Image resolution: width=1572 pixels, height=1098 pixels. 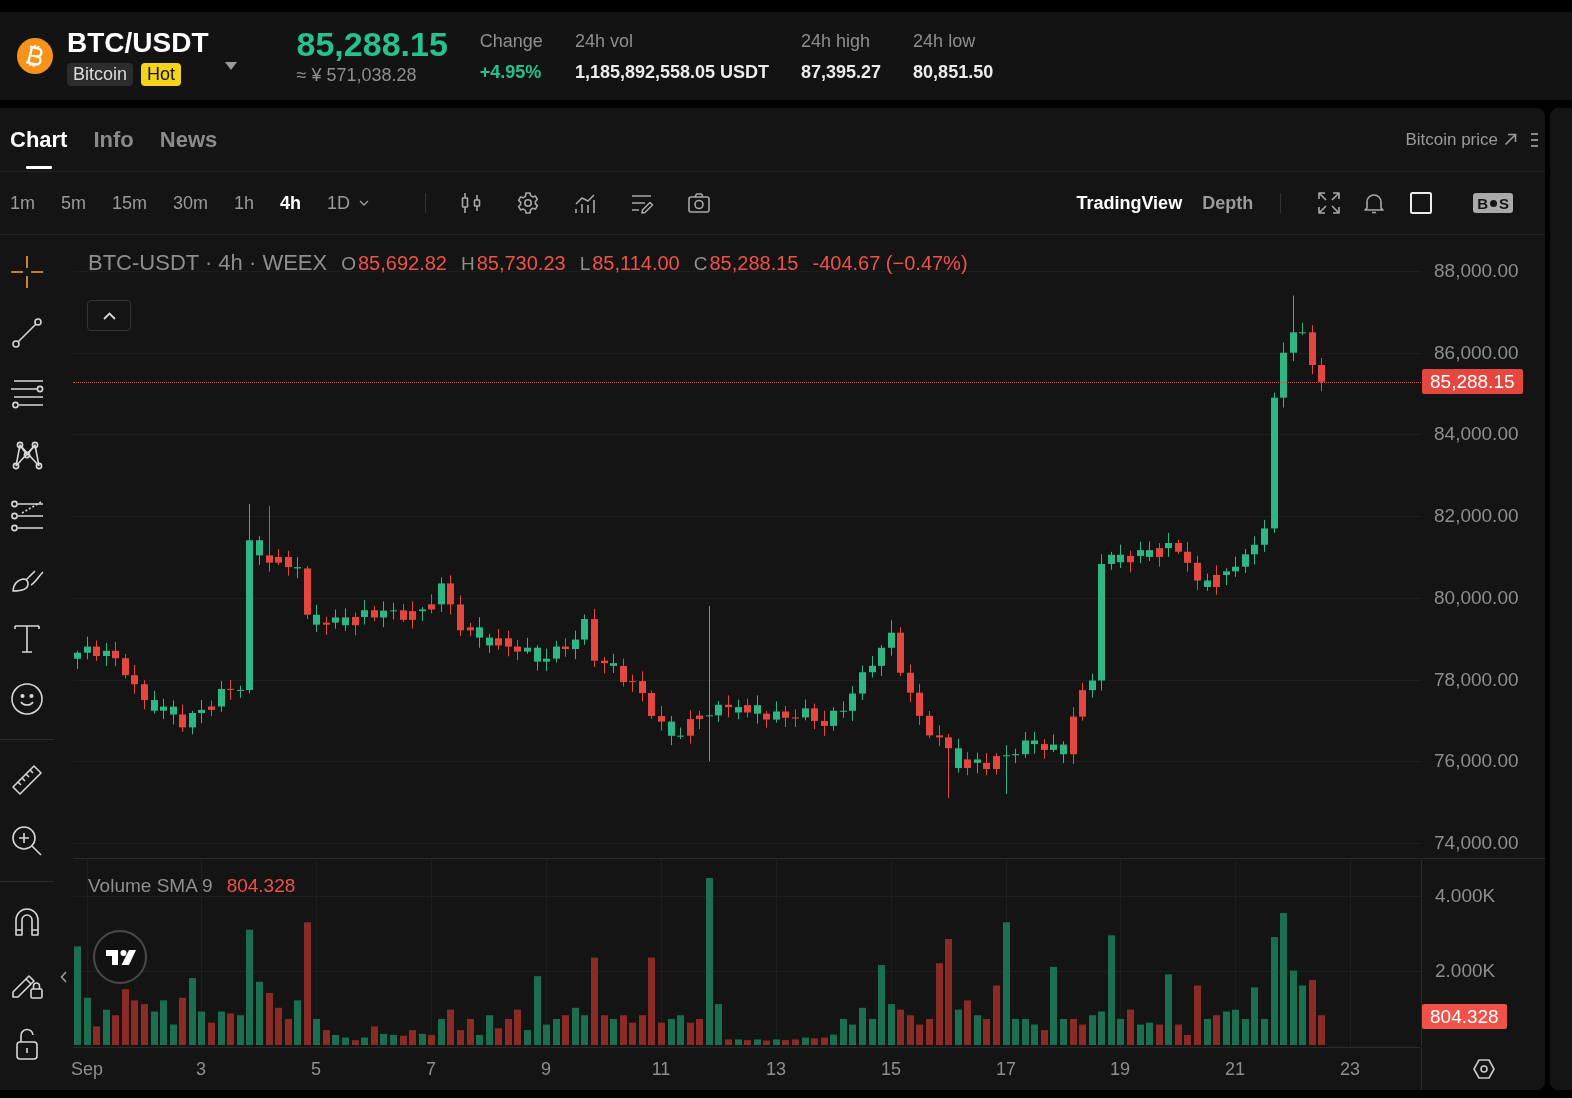 I want to click on indicators-icon, so click(x=585, y=203).